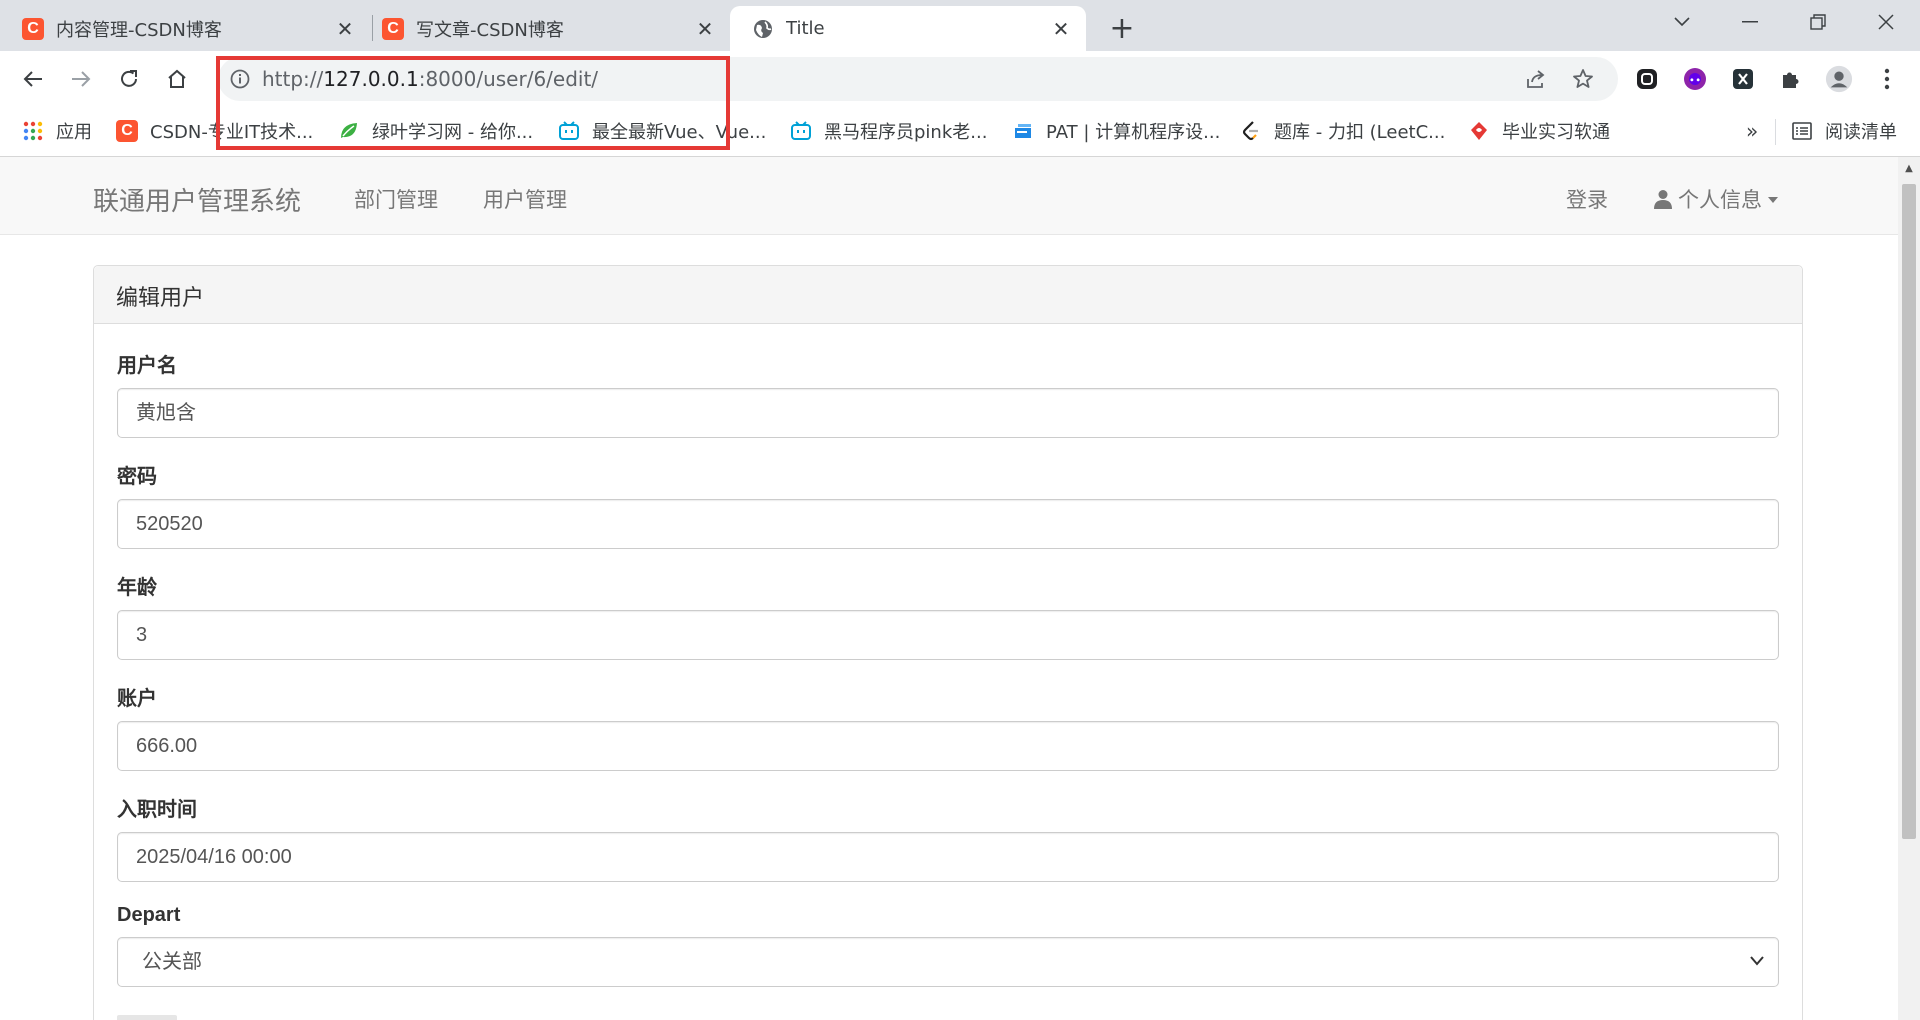 This screenshot has height=1020, width=1920. What do you see at coordinates (948, 1017) in the screenshot?
I see `field-next-partial` at bounding box center [948, 1017].